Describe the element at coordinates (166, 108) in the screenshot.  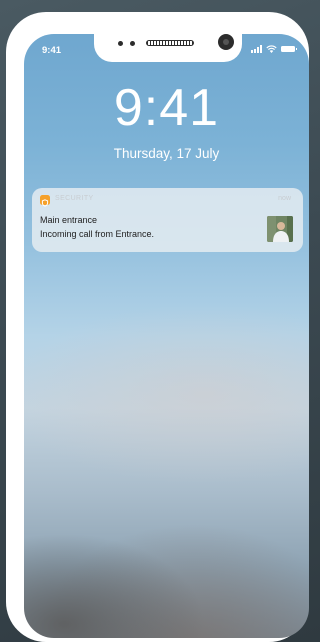
I see `lock-screen-clock: 9:41` at that location.